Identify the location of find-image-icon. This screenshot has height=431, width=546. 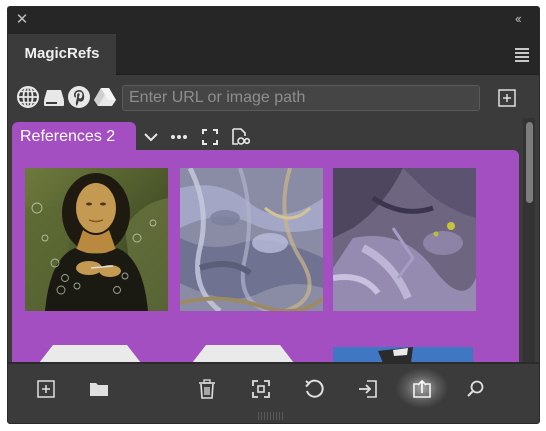
(240, 137).